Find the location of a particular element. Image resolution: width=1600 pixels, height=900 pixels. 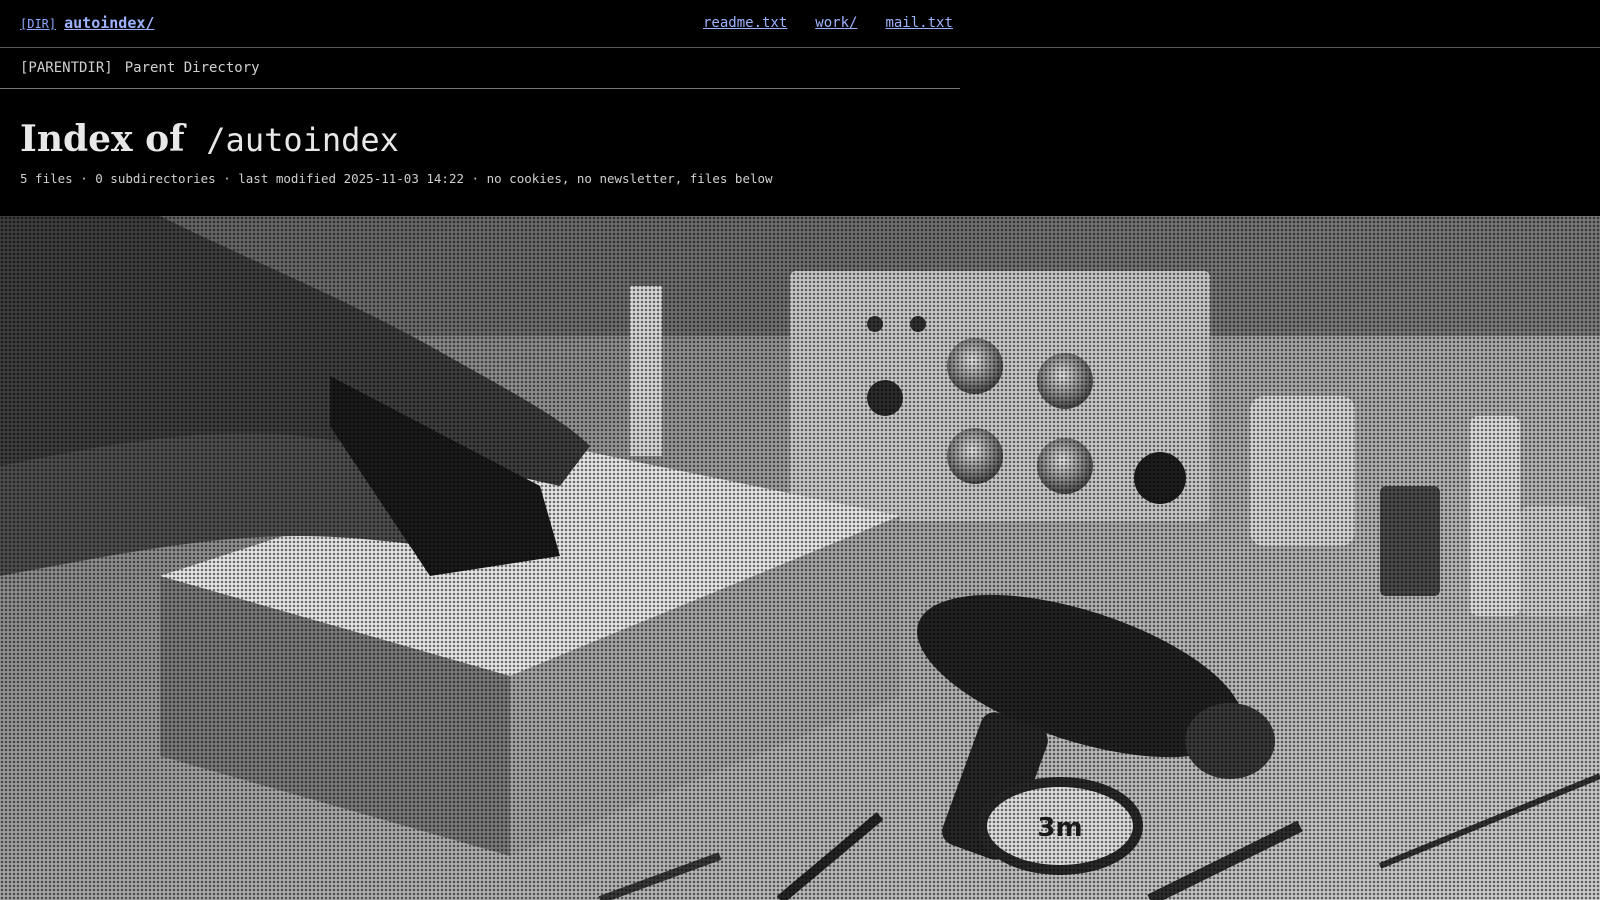

tape-label: 3m is located at coordinates (1059, 828).